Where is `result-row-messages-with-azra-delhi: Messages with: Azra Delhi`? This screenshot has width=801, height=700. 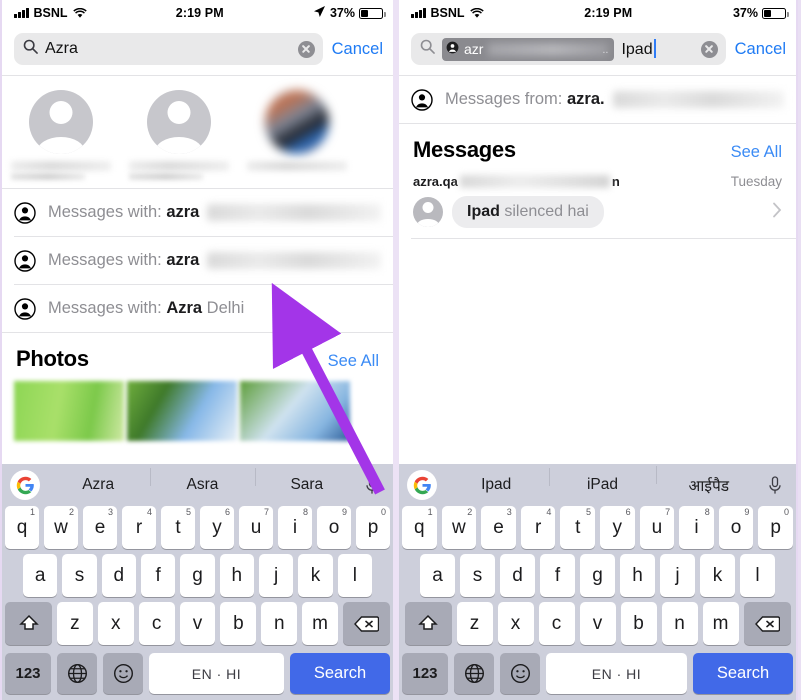
result-row-messages-with-azra-delhi: Messages with: Azra Delhi is located at coordinates (197, 308).